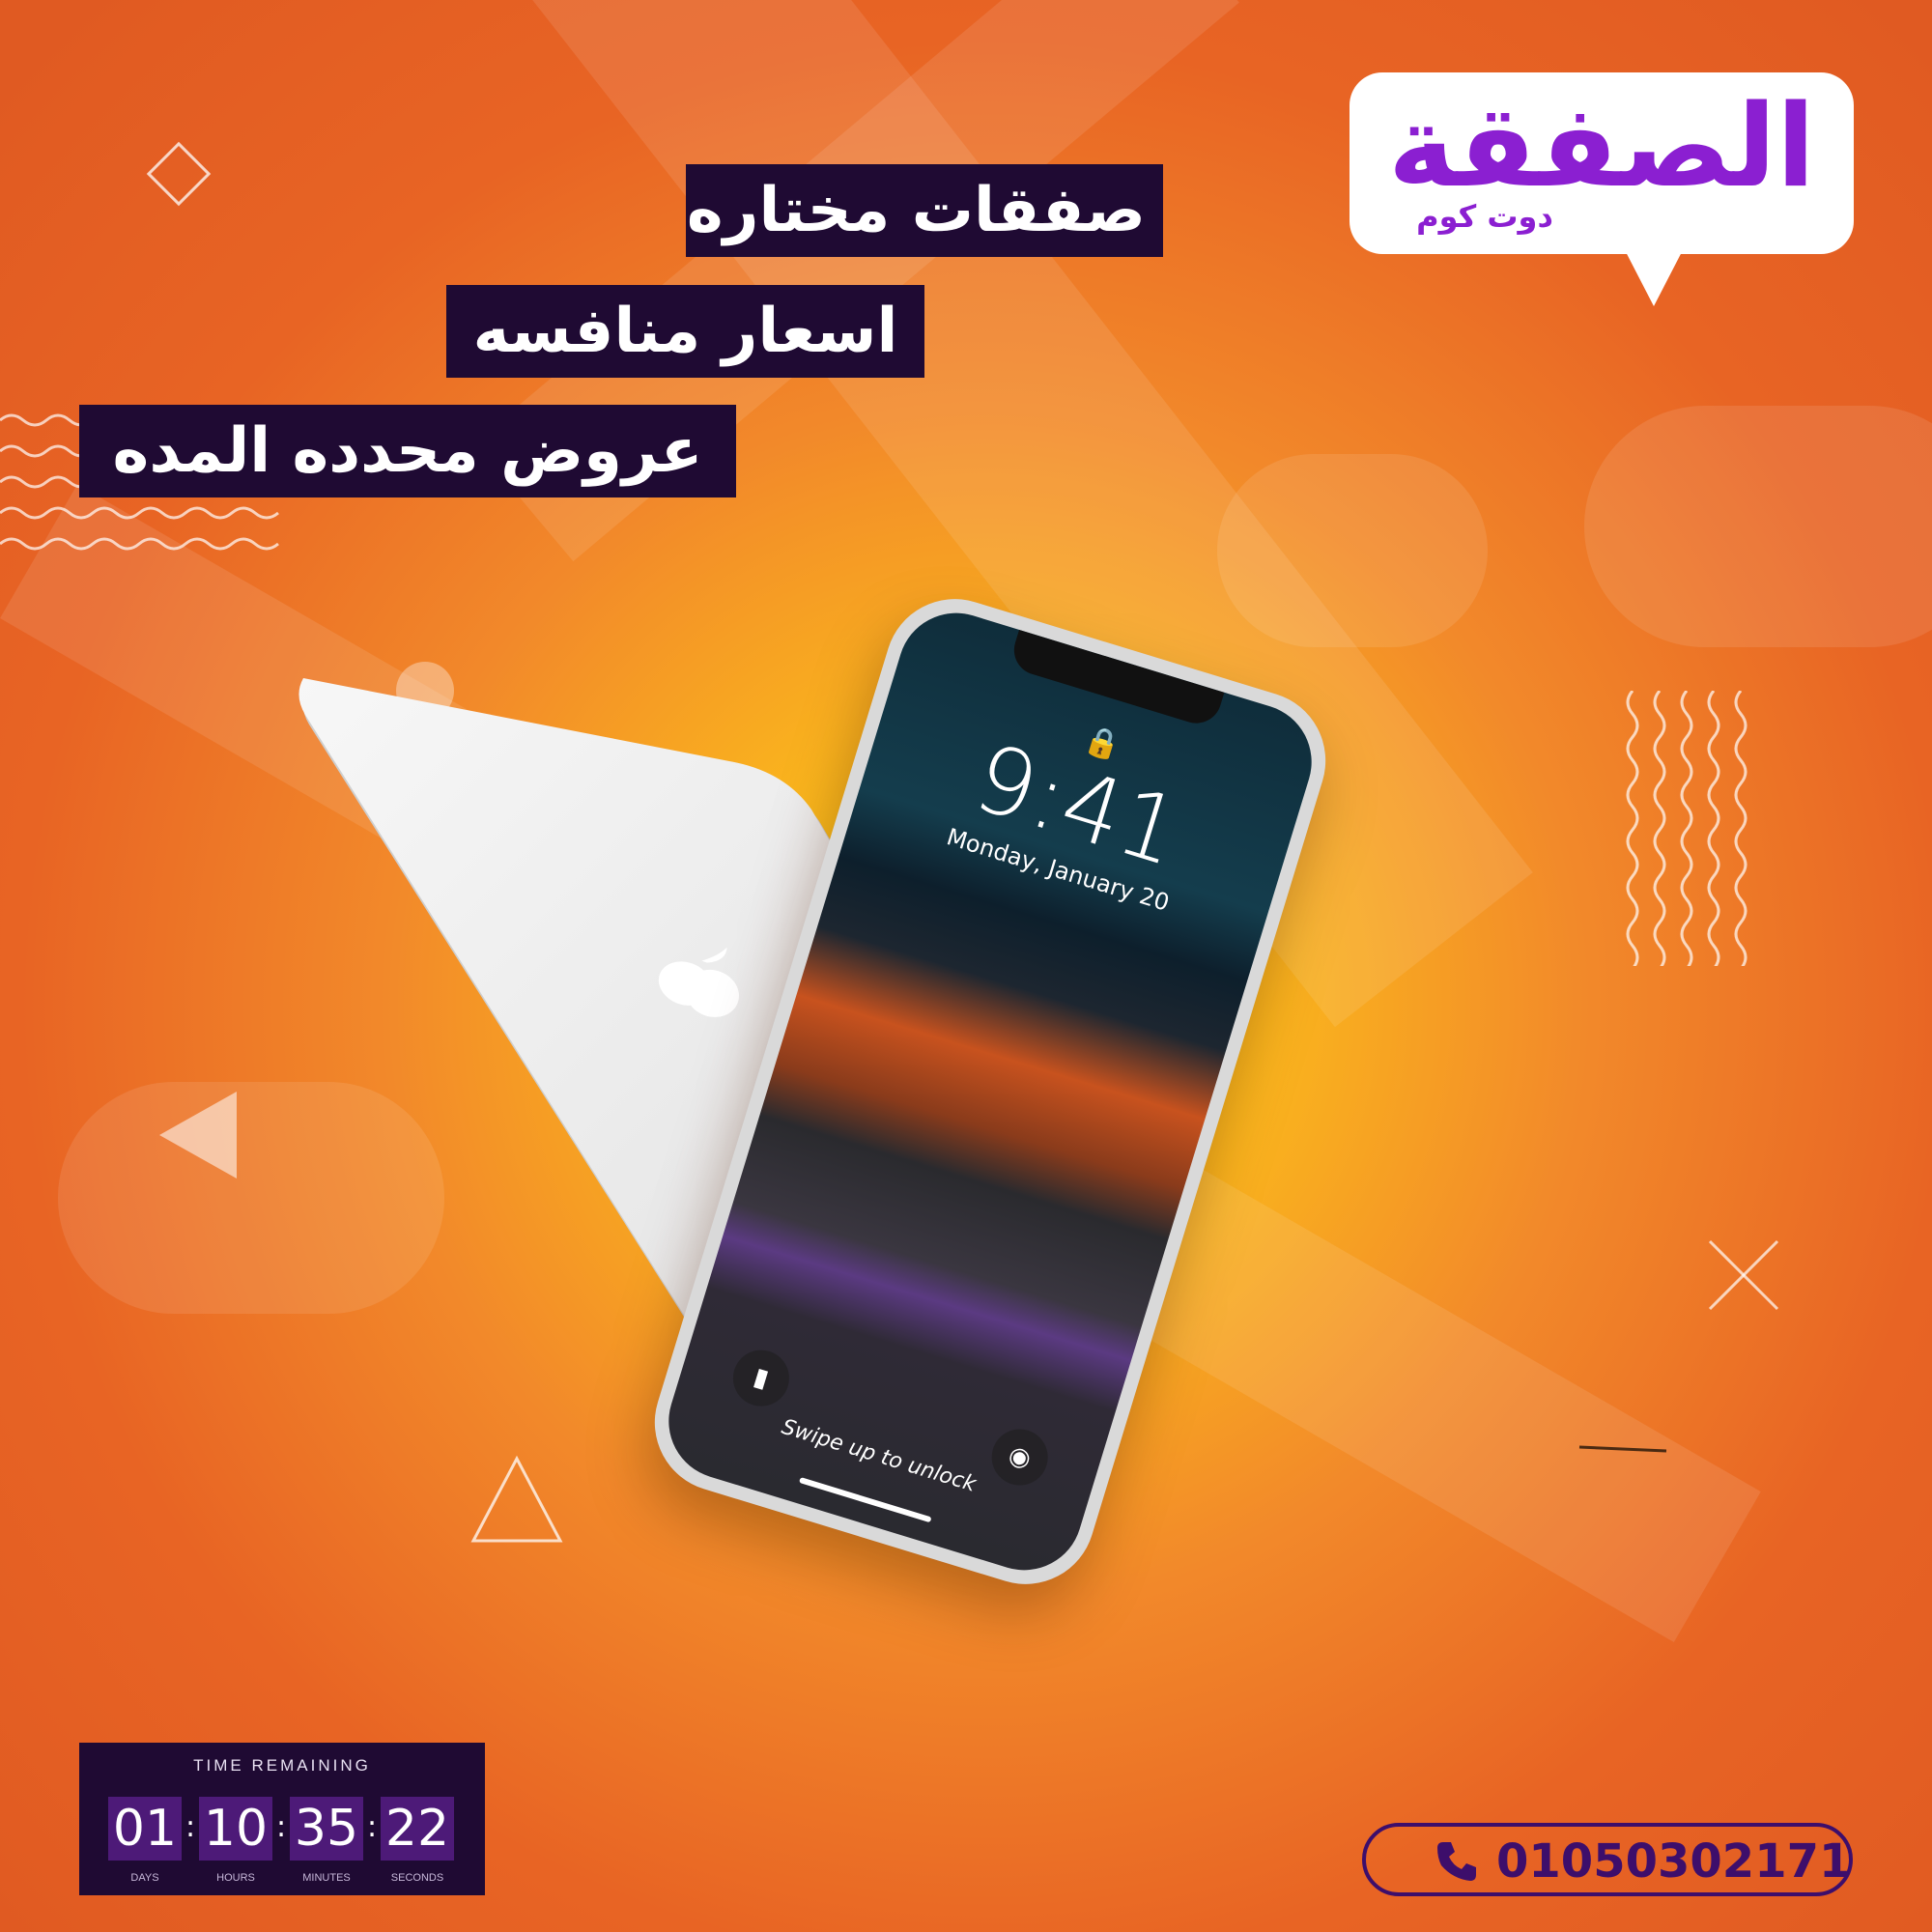 Image resolution: width=1932 pixels, height=1932 pixels. I want to click on timer-seconds-value: 22, so click(417, 1829).